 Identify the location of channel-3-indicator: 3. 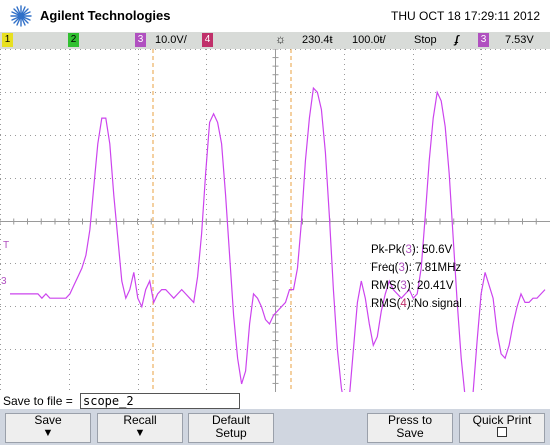
(140, 40).